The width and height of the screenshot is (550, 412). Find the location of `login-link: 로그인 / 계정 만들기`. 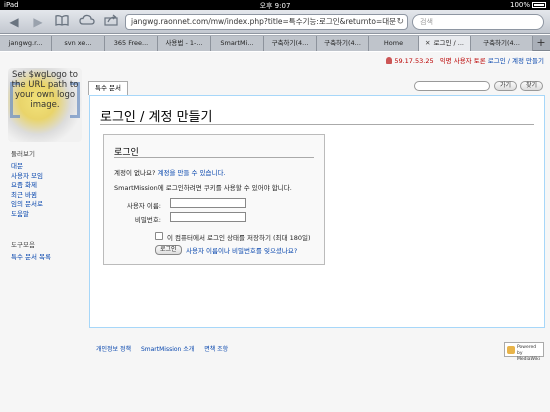

login-link: 로그인 / 계정 만들기 is located at coordinates (516, 61).